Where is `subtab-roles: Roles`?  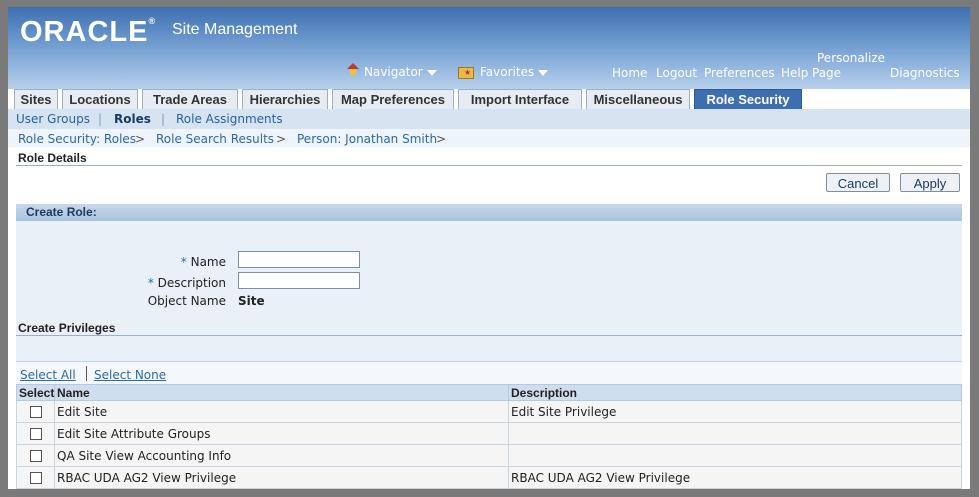
subtab-roles: Roles is located at coordinates (132, 119).